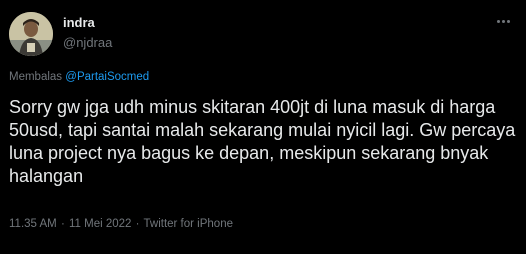 The image size is (526, 254). What do you see at coordinates (36, 77) in the screenshot?
I see `replying-prefix: Membalas` at bounding box center [36, 77].